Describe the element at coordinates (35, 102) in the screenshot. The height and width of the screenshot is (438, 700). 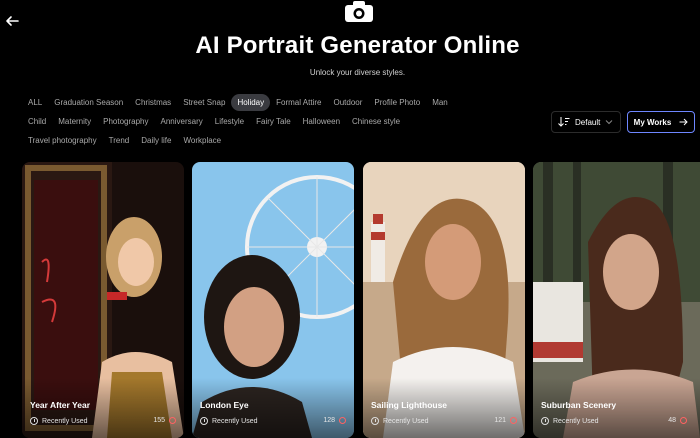
I see `tag-all: ALL` at that location.